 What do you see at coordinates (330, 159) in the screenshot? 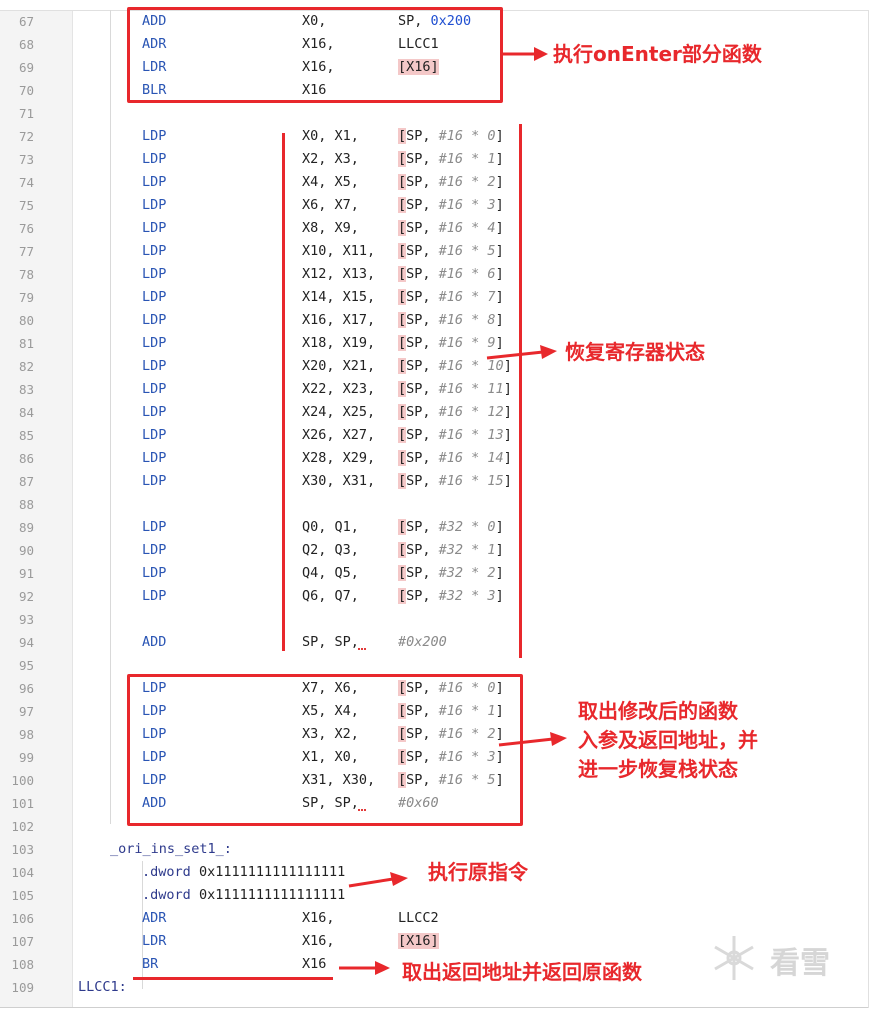
I see `operand: X2, X3,` at bounding box center [330, 159].